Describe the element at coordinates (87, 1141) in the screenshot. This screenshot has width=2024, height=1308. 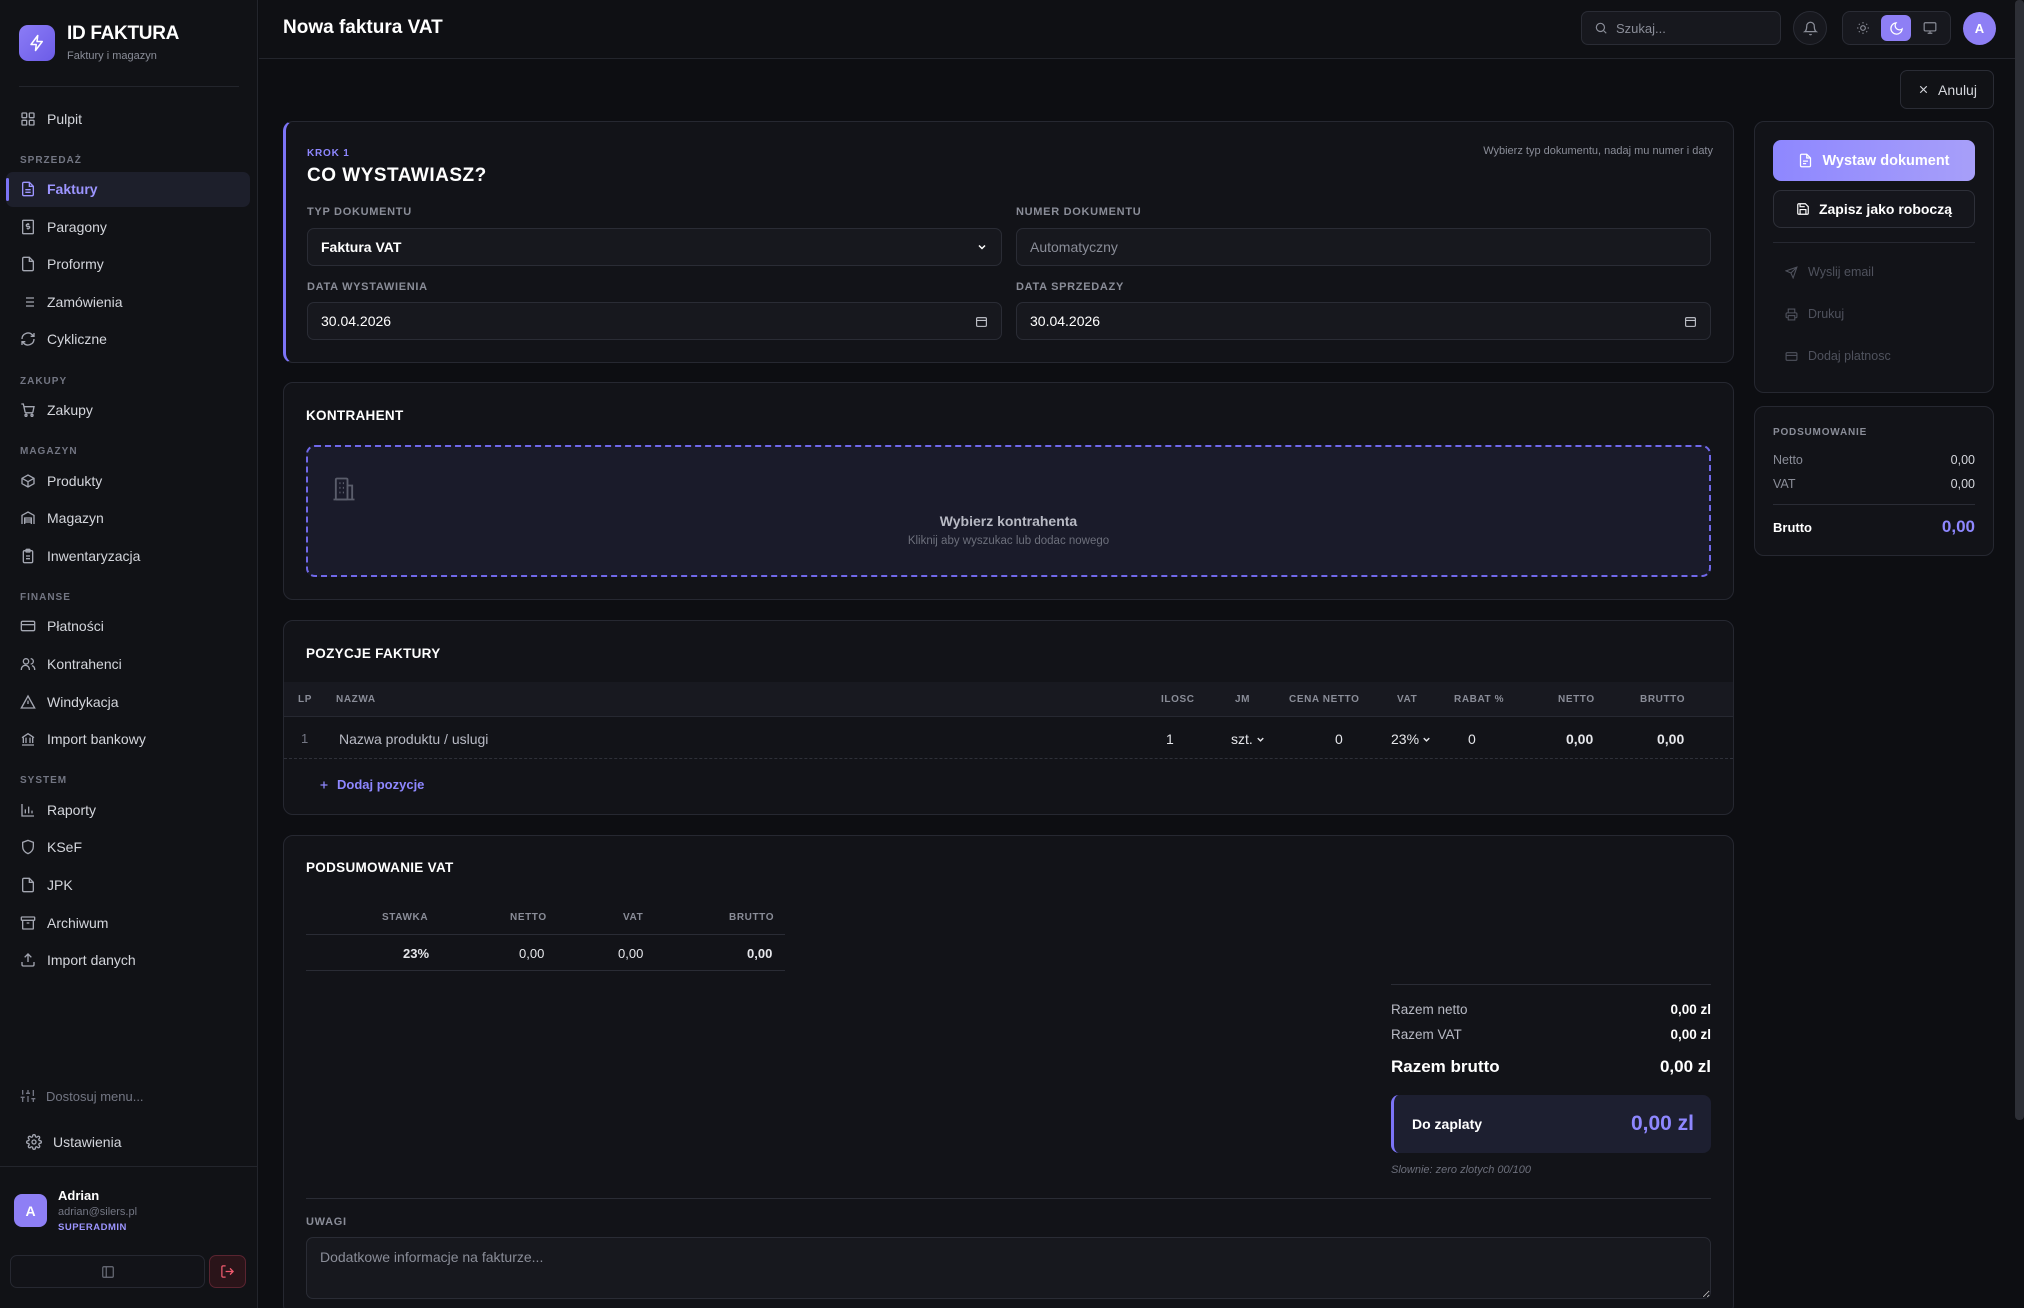
I see `sidebar-item-label: Ustawienia` at that location.